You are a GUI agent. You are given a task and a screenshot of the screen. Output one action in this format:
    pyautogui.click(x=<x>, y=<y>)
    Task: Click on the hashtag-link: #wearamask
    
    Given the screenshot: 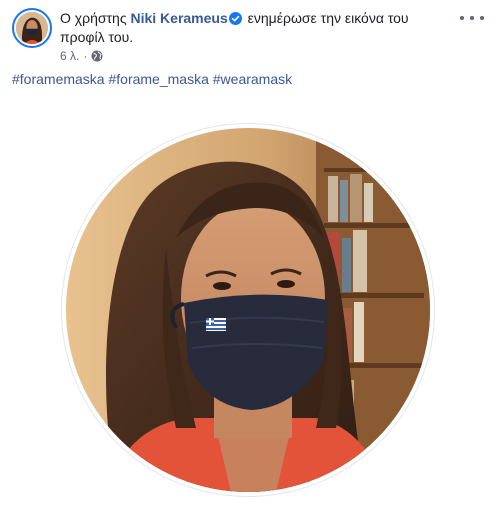 What is the action you would take?
    pyautogui.click(x=252, y=79)
    